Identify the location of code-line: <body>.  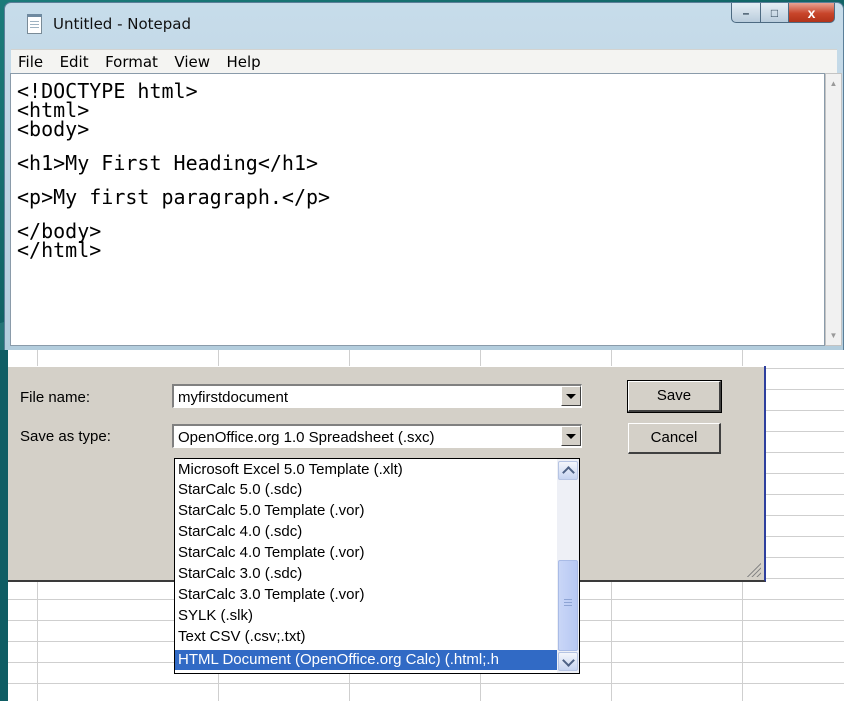
(53, 129).